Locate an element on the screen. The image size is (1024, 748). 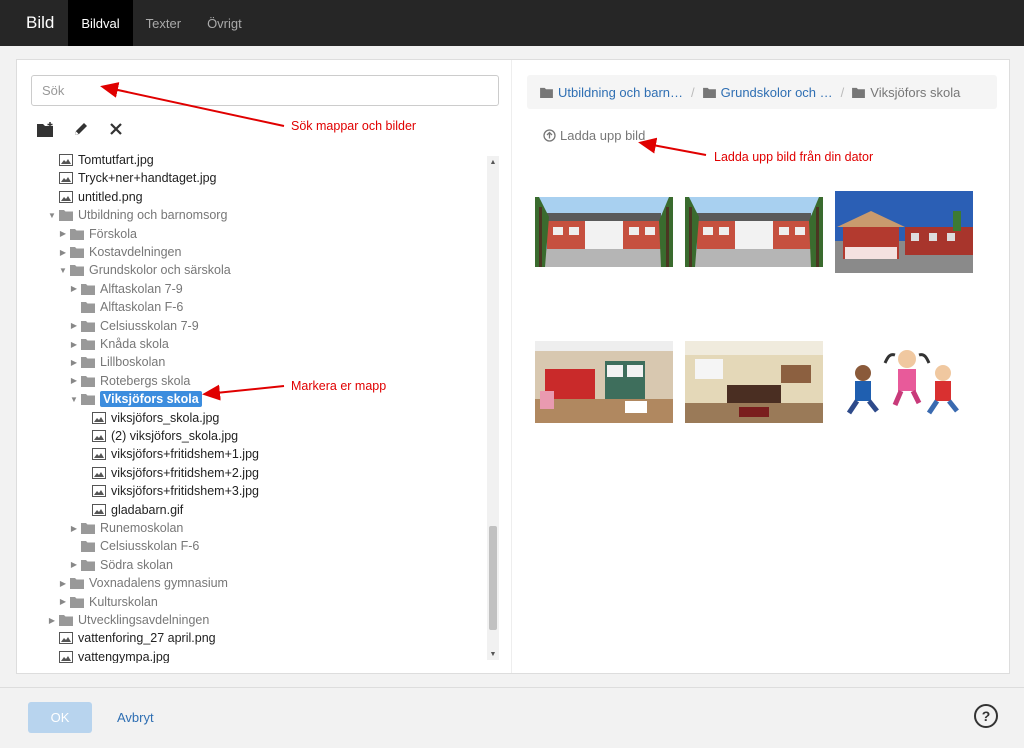
tree-item-label: Södra skolan is located at coordinates (136, 564).